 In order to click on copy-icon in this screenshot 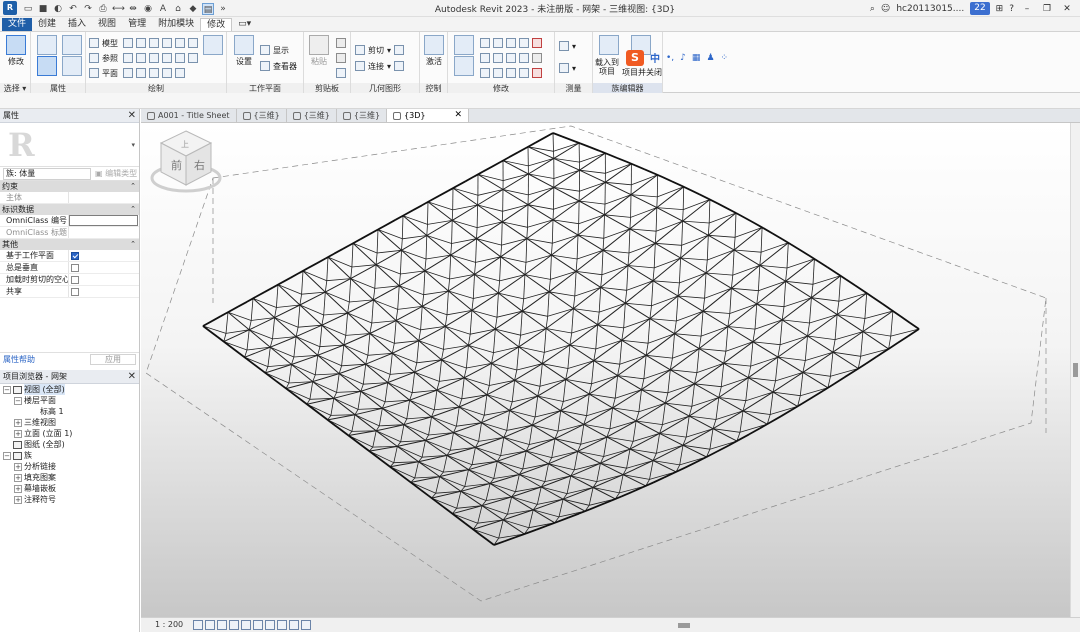, I will do `click(341, 58)`.